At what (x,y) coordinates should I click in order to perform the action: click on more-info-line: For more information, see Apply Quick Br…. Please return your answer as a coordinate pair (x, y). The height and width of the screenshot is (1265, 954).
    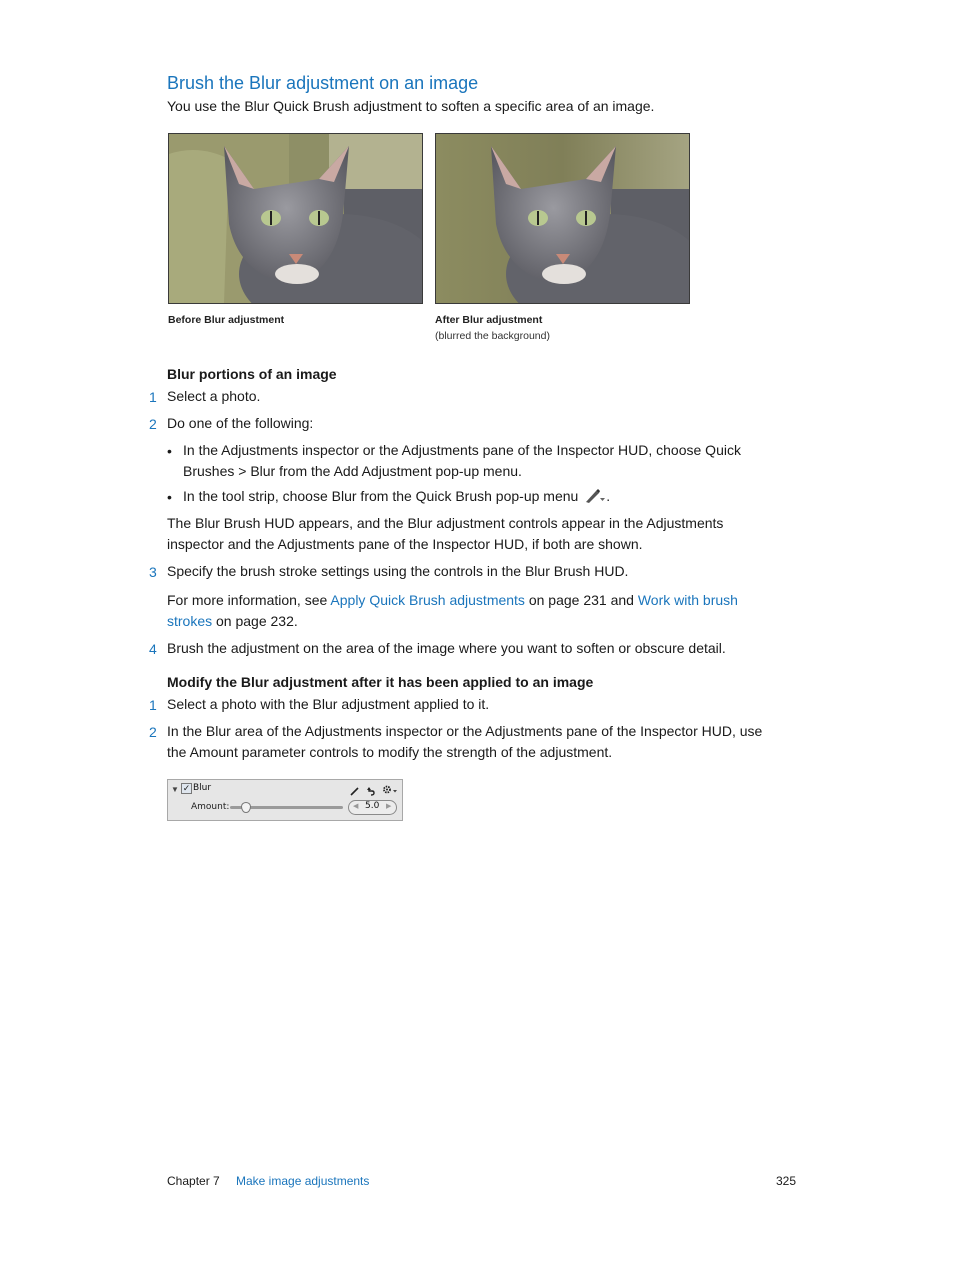
    Looking at the image, I should click on (452, 600).